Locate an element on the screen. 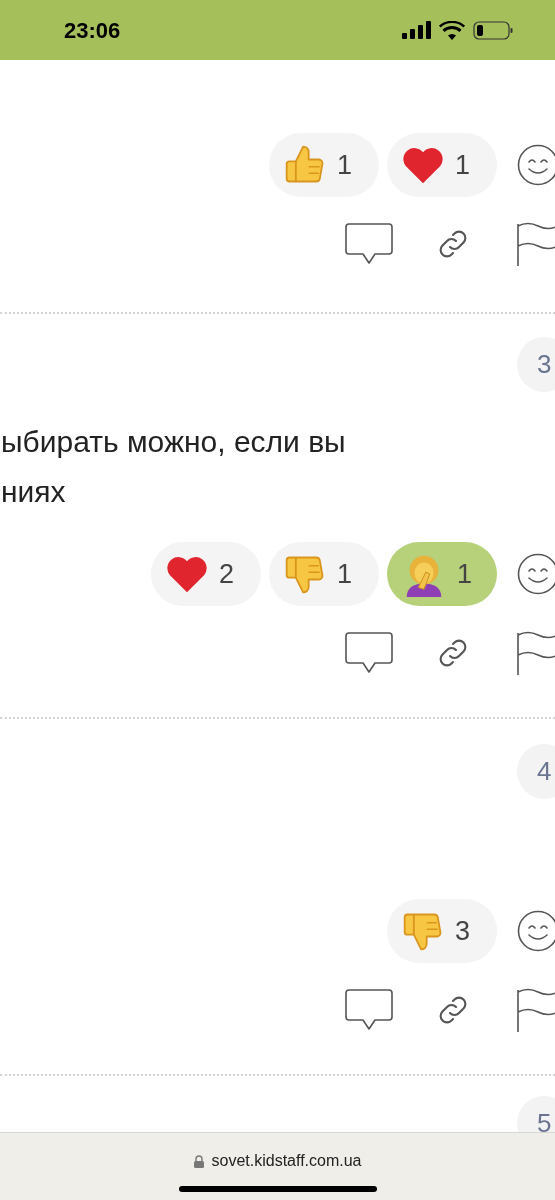  wifi-icon is located at coordinates (452, 30).